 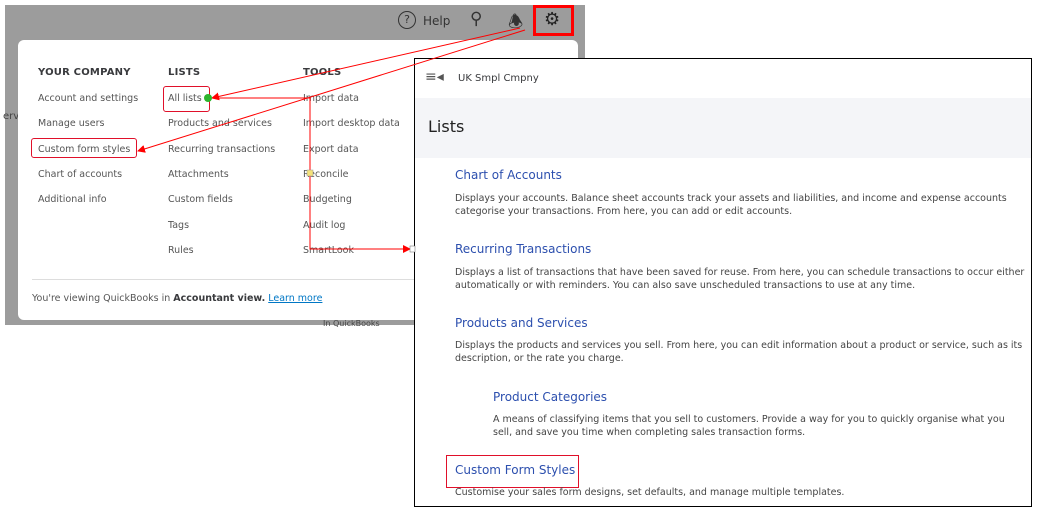 I want to click on connector-start-dot, so click(x=208, y=98).